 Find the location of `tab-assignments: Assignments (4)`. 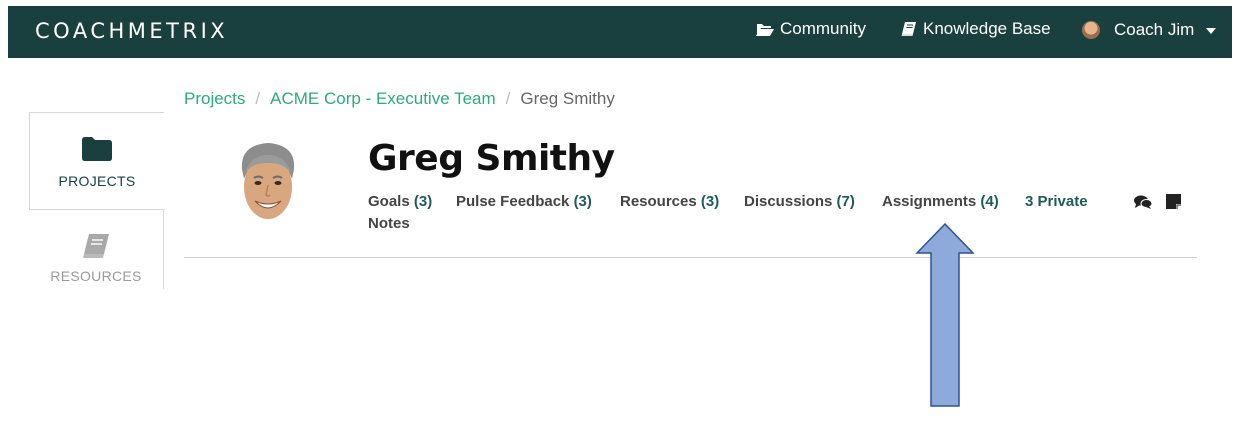

tab-assignments: Assignments (4) is located at coordinates (940, 201).